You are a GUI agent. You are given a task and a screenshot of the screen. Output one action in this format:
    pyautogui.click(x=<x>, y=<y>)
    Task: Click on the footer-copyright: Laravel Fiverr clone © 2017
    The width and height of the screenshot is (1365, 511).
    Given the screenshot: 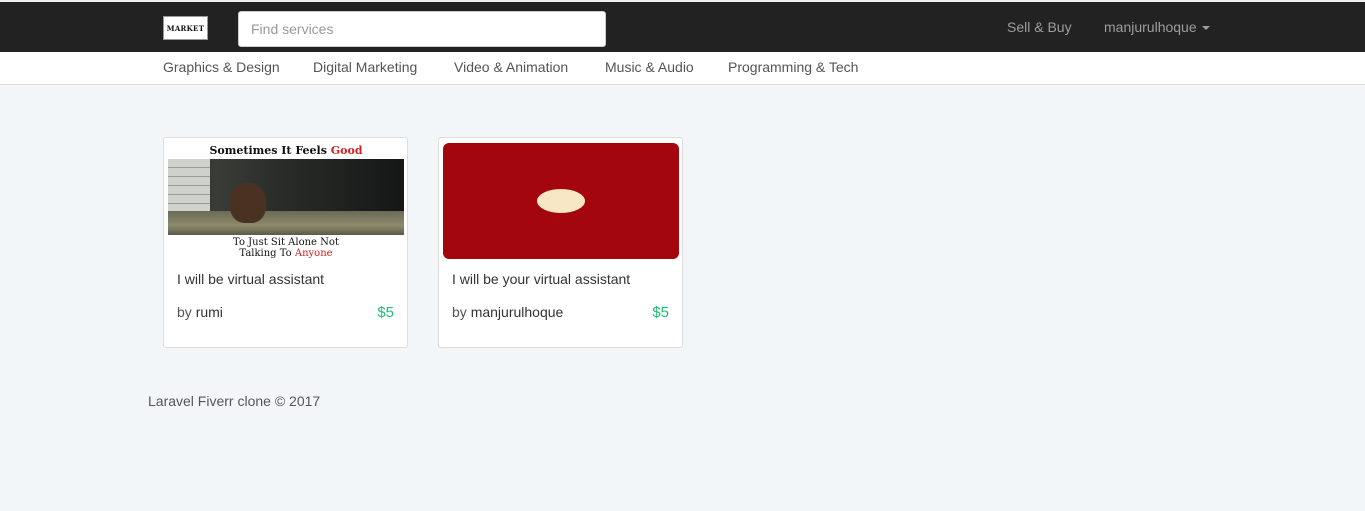 What is the action you would take?
    pyautogui.click(x=234, y=401)
    